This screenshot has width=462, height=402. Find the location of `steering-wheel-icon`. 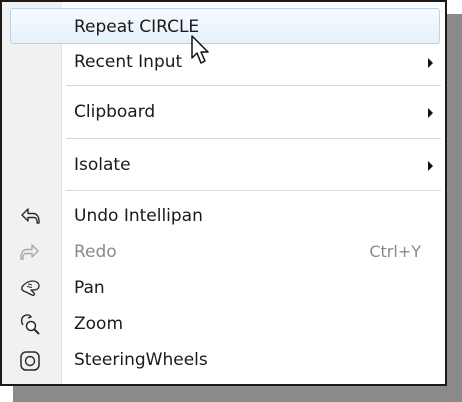

steering-wheel-icon is located at coordinates (30, 360).